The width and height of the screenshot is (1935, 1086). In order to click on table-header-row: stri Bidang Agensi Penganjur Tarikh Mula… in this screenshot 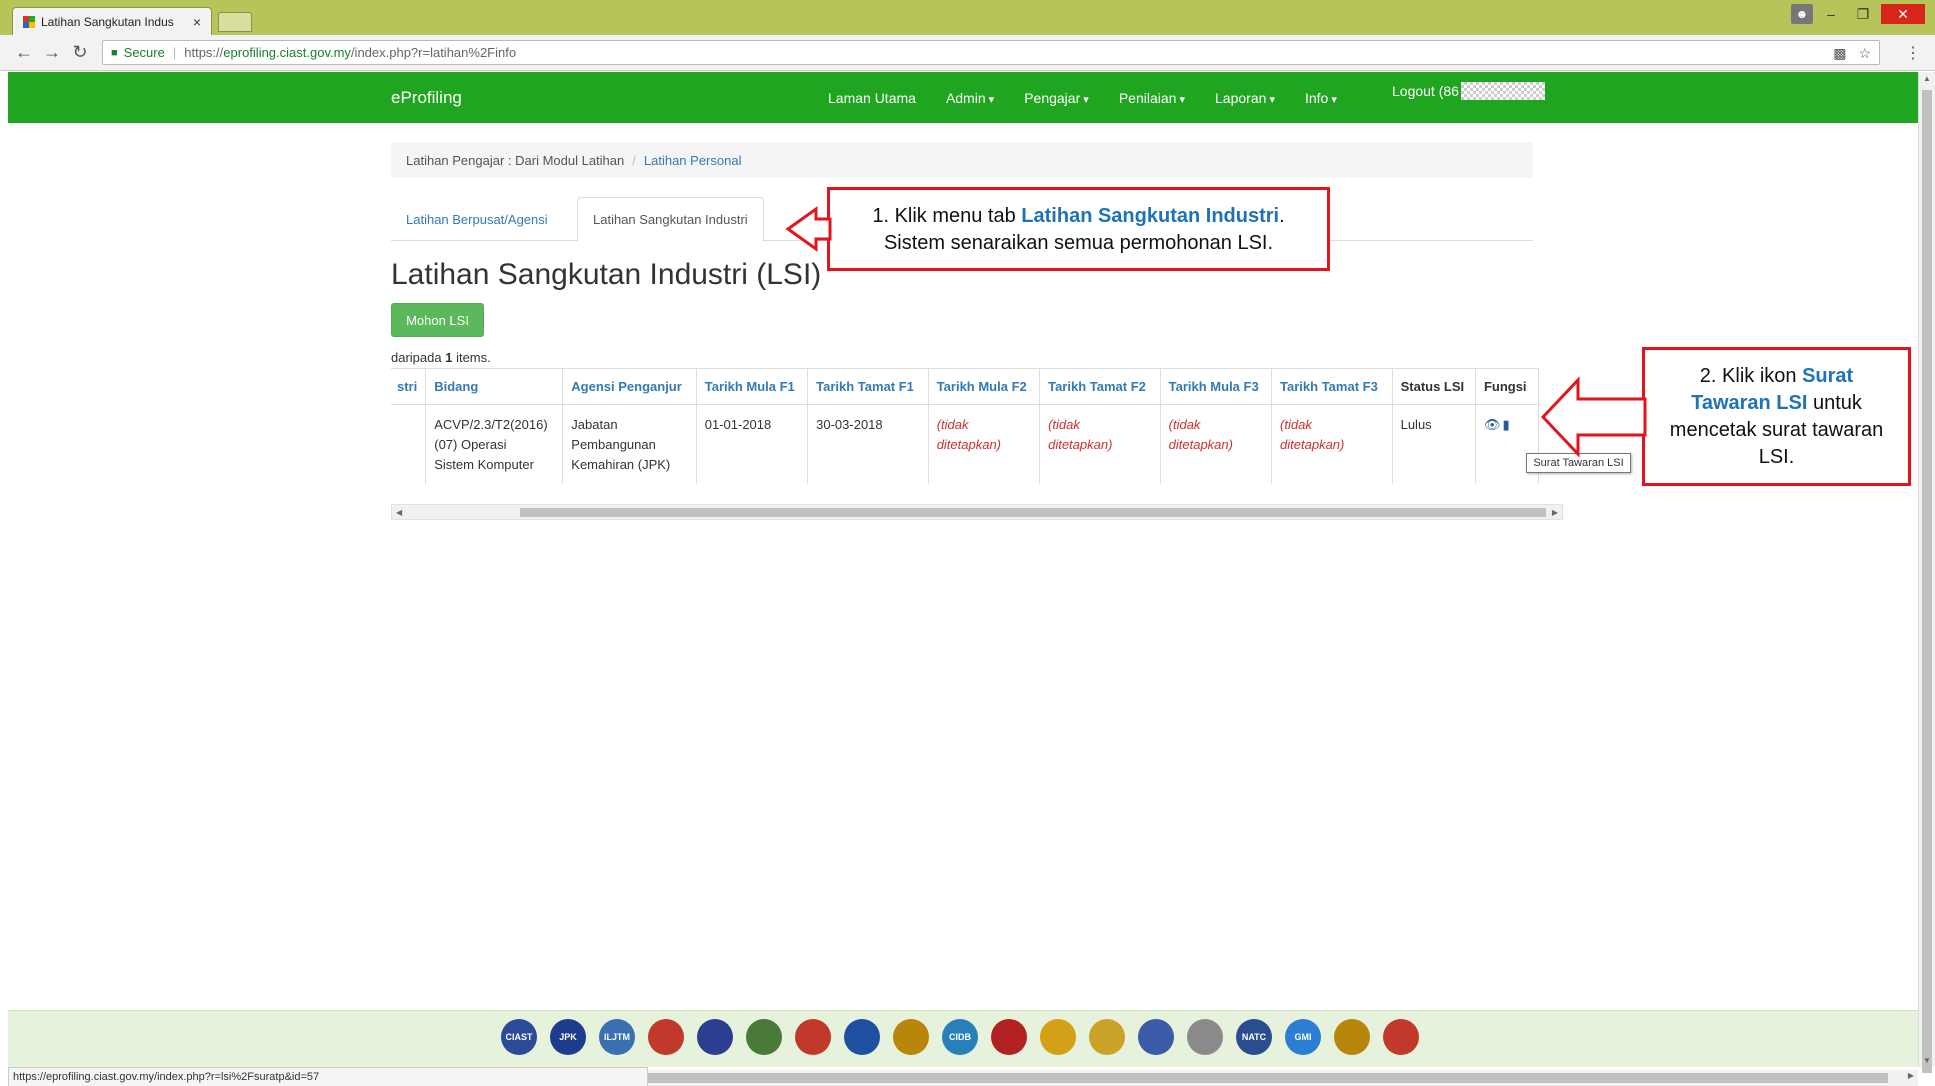, I will do `click(965, 386)`.